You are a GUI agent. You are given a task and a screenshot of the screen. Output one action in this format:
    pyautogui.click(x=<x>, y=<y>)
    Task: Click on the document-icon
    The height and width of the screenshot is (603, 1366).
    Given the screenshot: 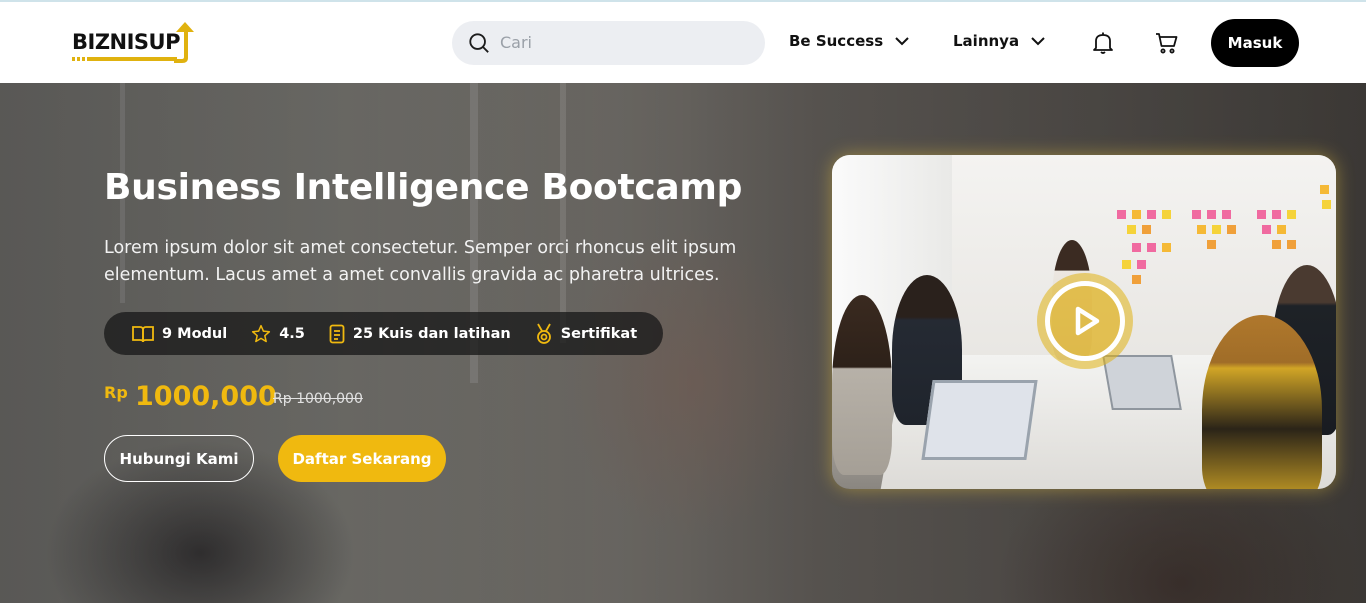 What is the action you would take?
    pyautogui.click(x=337, y=333)
    